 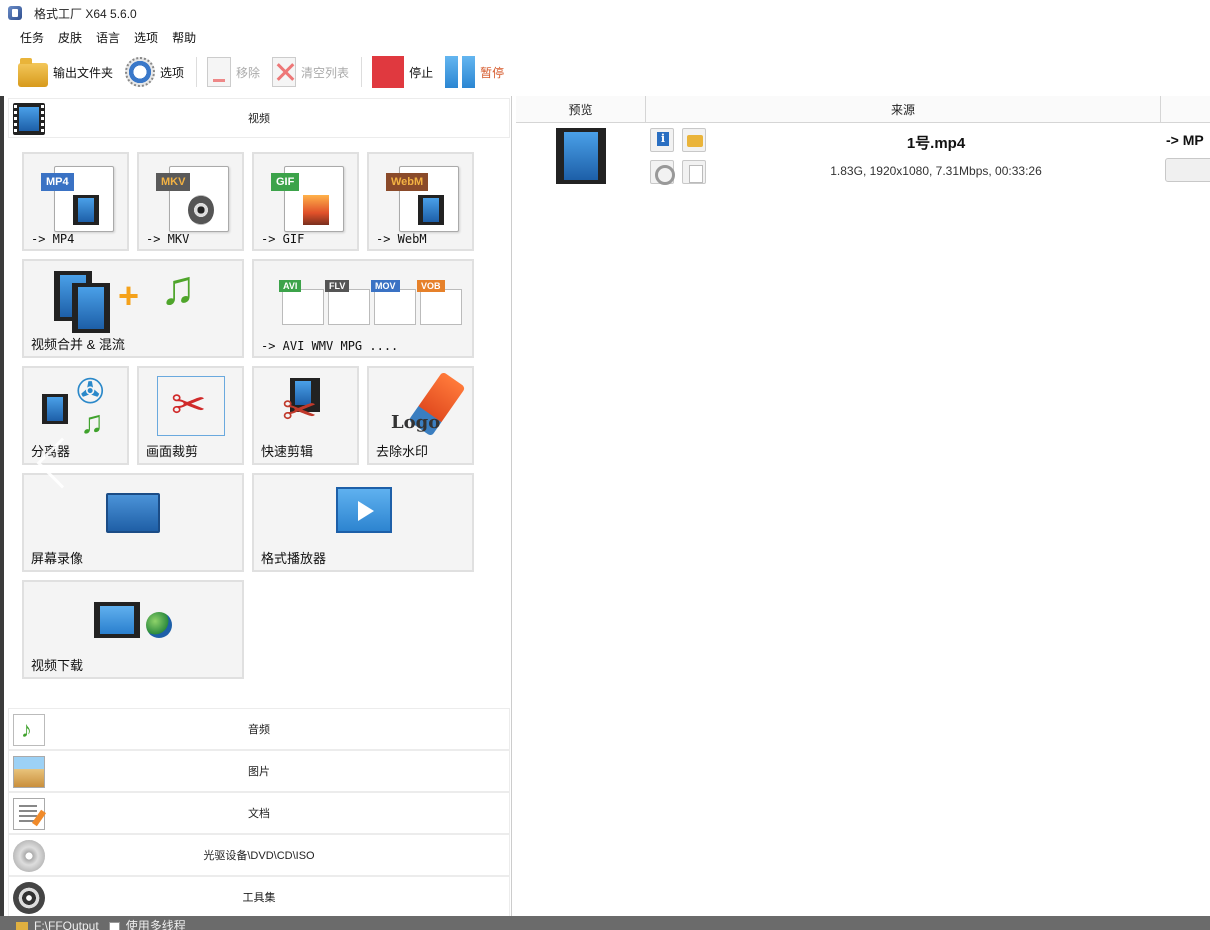 What do you see at coordinates (15, 13) in the screenshot?
I see `app-icon` at bounding box center [15, 13].